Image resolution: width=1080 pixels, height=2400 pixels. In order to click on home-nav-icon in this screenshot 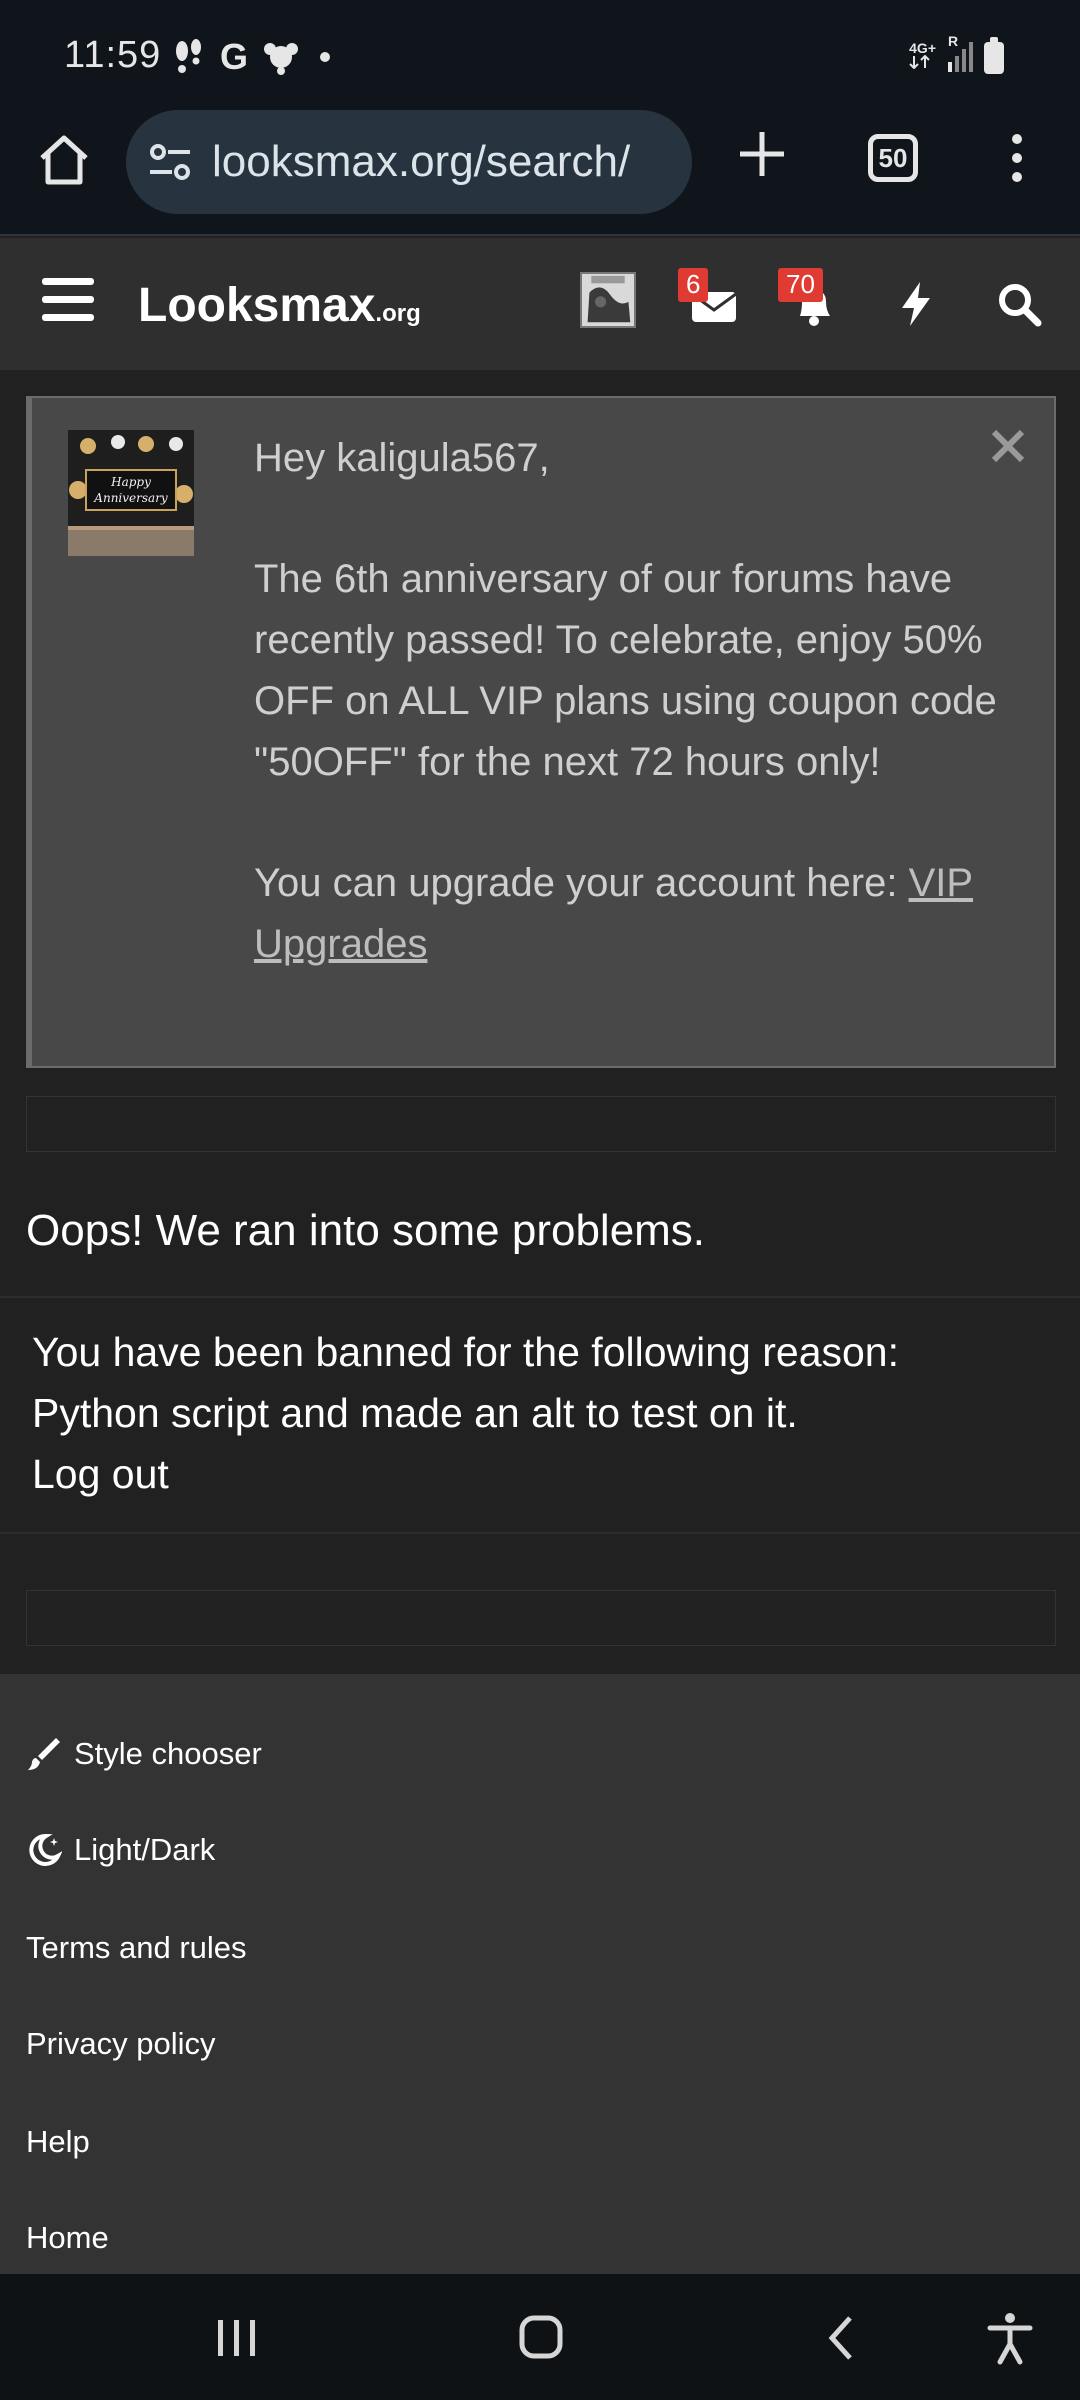, I will do `click(540, 2338)`.